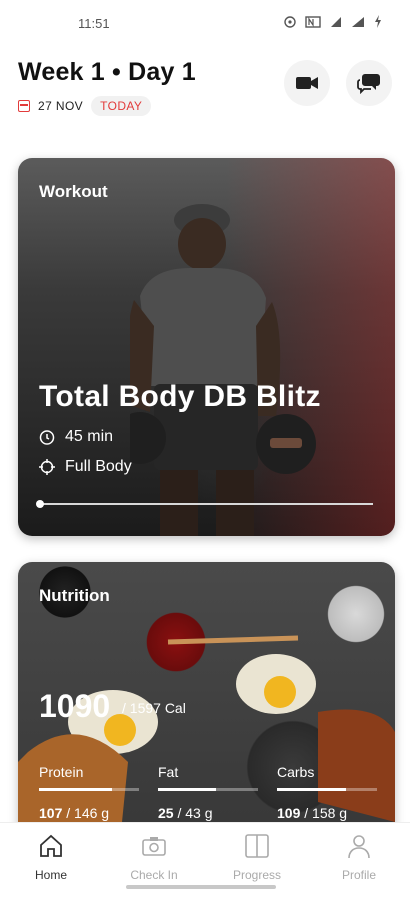 This screenshot has width=410, height=900. Describe the element at coordinates (204, 504) in the screenshot. I see `workout-progress-bar` at that location.